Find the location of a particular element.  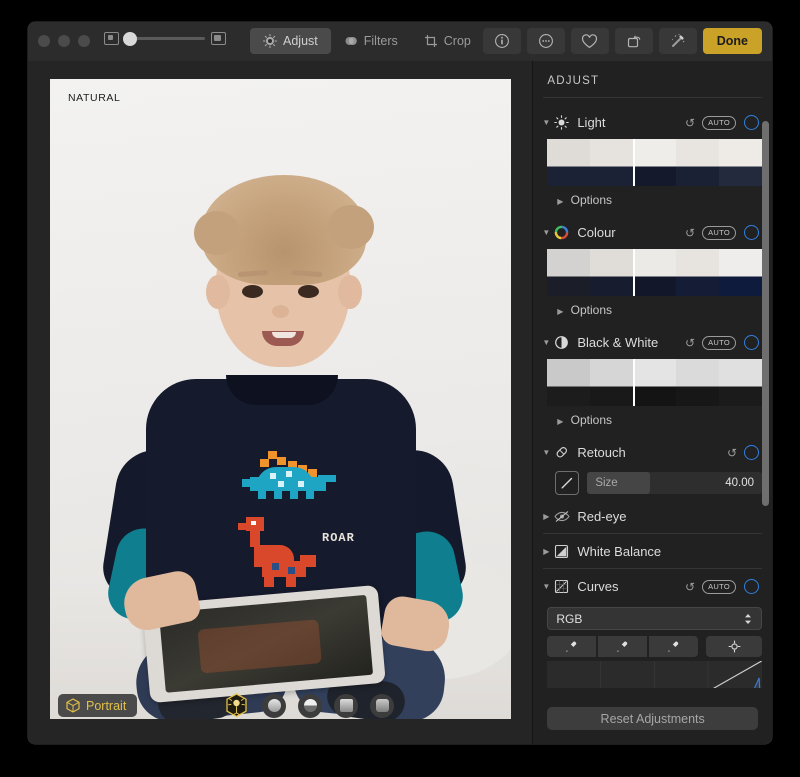

disclosure-triangle-light-options: ▶ is located at coordinates (560, 201).